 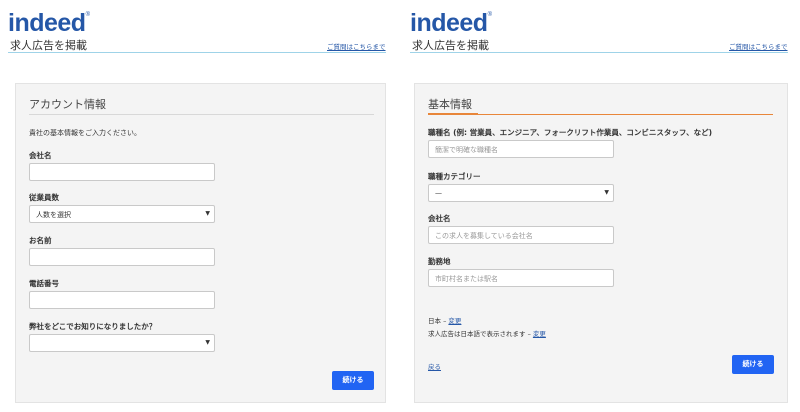 What do you see at coordinates (454, 176) in the screenshot?
I see `job-category-label: 職種カテゴリー` at bounding box center [454, 176].